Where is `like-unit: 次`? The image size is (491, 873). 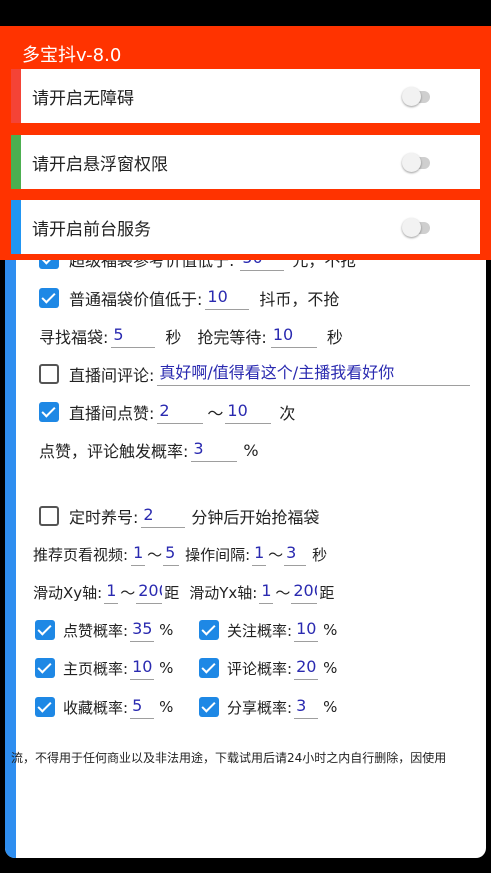 like-unit: 次 is located at coordinates (287, 413).